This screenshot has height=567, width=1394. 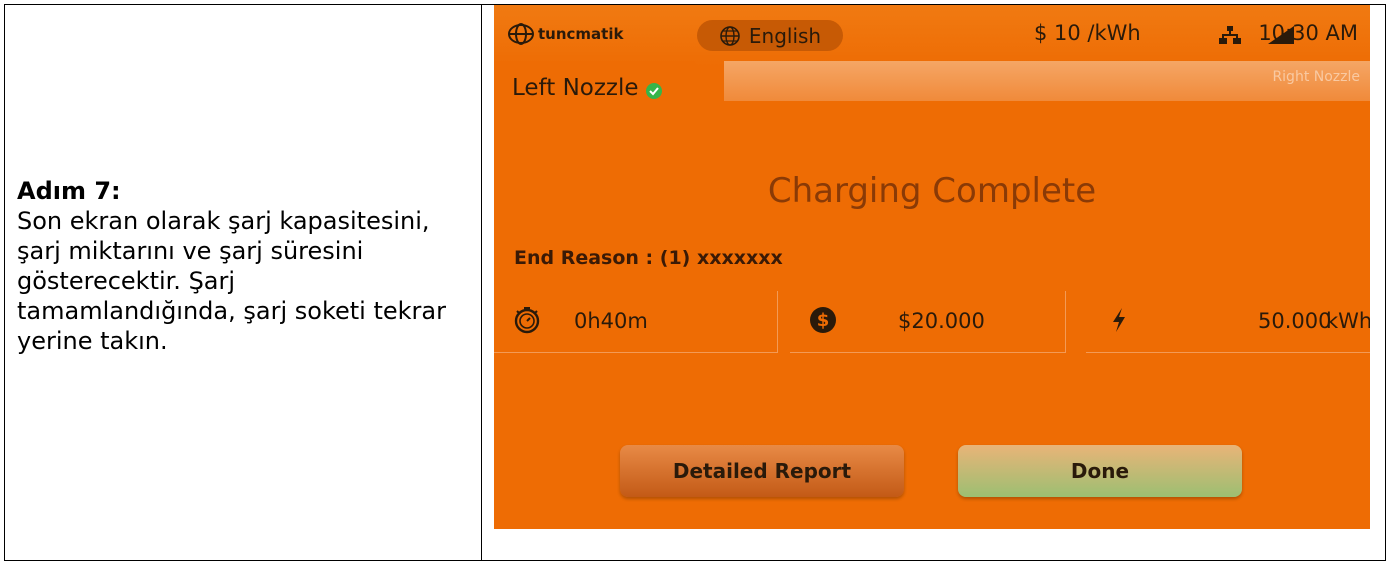 I want to click on cost-stat: $ $20.000, so click(x=928, y=322).